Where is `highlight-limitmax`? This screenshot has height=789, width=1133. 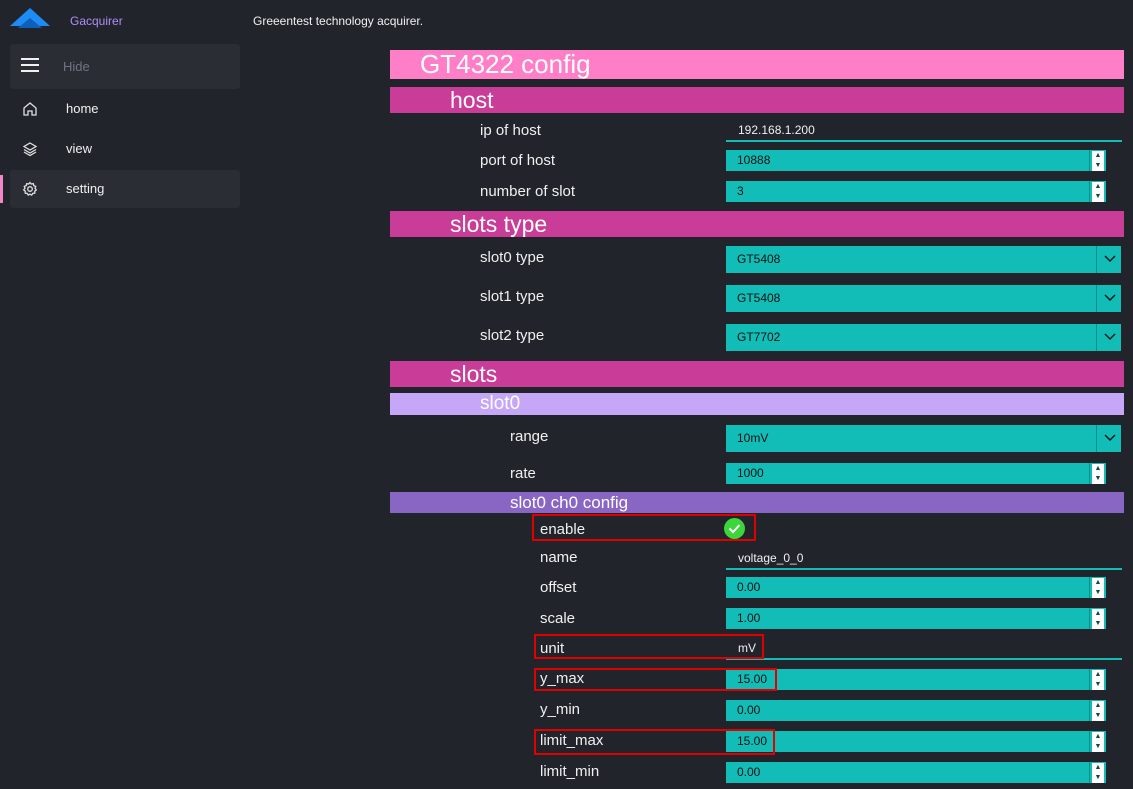 highlight-limitmax is located at coordinates (654, 742).